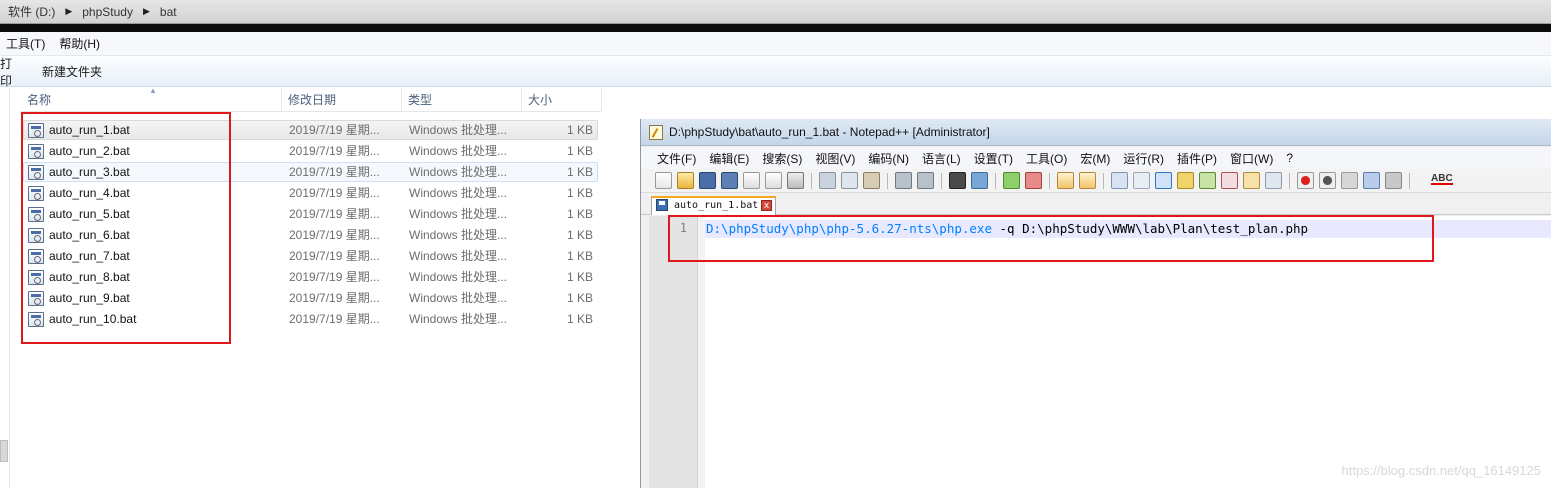 The width and height of the screenshot is (1551, 488). Describe the element at coordinates (1141, 180) in the screenshot. I see `show-all-chars-icon` at that location.